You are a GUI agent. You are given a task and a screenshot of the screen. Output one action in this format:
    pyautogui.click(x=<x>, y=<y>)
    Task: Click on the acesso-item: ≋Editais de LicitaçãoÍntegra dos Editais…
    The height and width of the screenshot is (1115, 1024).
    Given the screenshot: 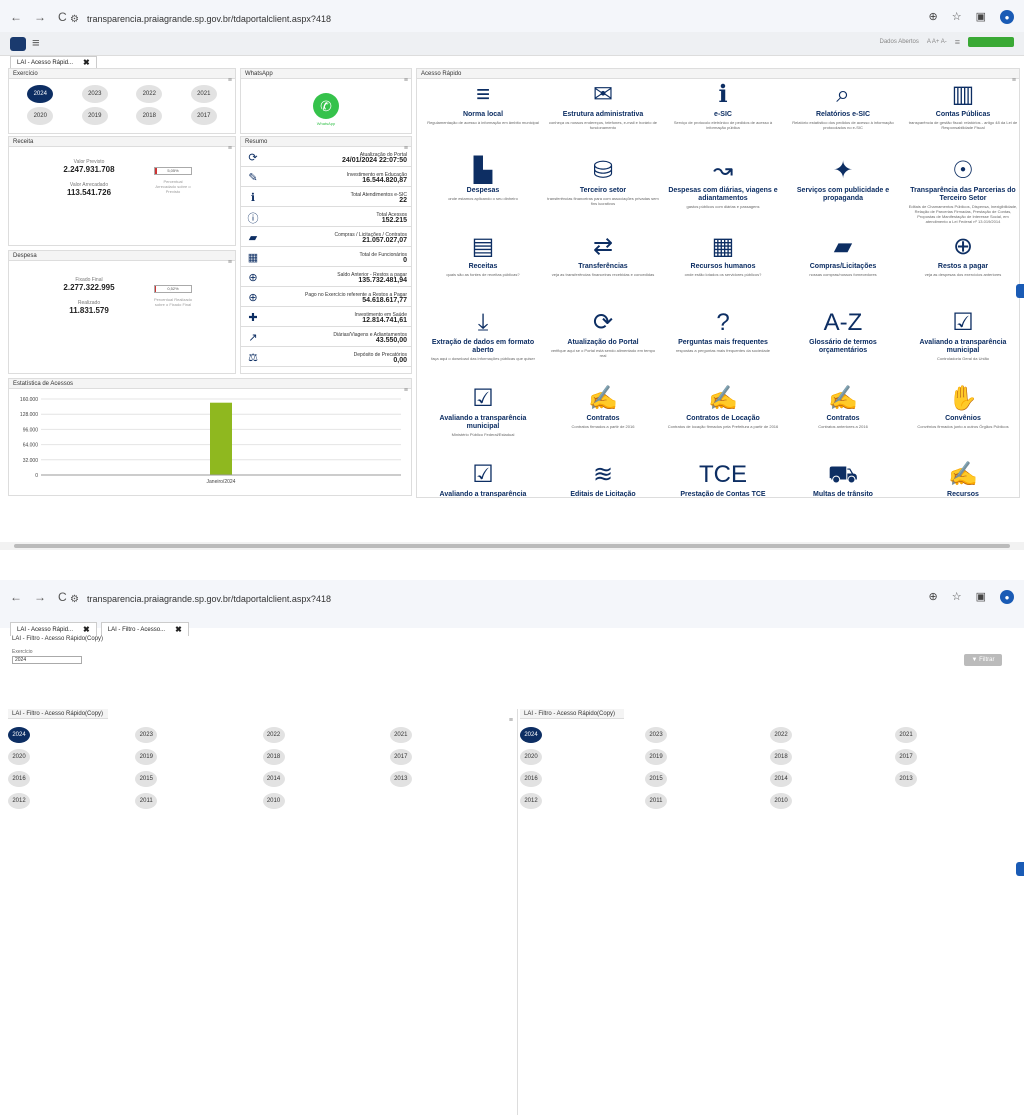 What is the action you would take?
    pyautogui.click(x=603, y=479)
    